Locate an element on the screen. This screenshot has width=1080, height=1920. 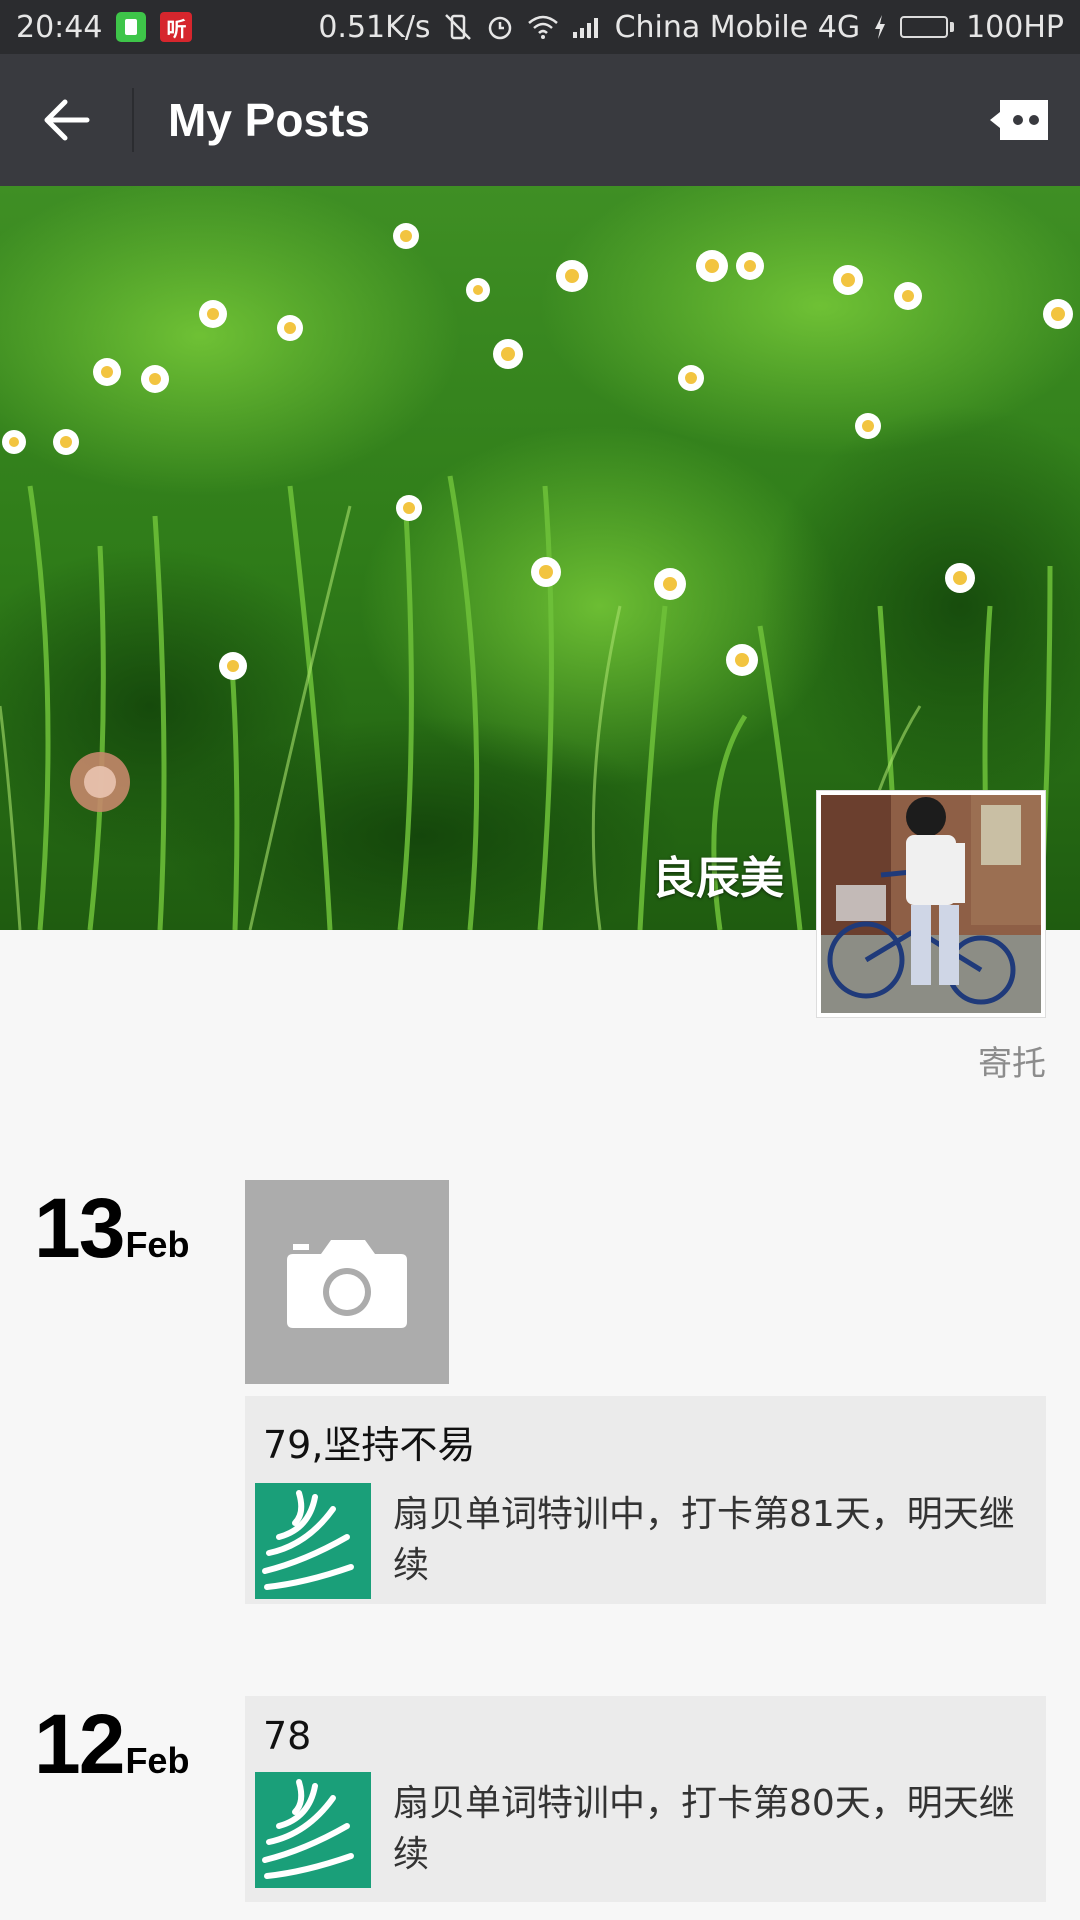
alarm-icon is located at coordinates (500, 27).